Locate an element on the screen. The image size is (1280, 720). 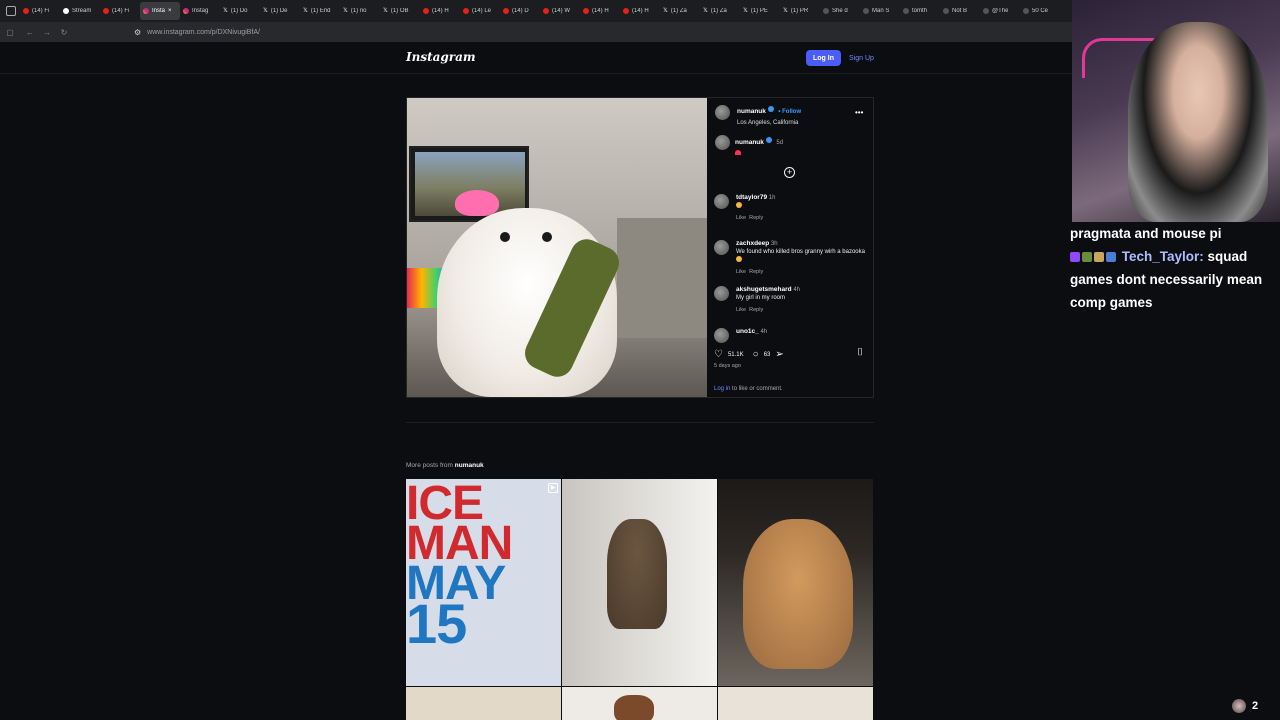
caption-username: numanuk is located at coordinates (749, 142).